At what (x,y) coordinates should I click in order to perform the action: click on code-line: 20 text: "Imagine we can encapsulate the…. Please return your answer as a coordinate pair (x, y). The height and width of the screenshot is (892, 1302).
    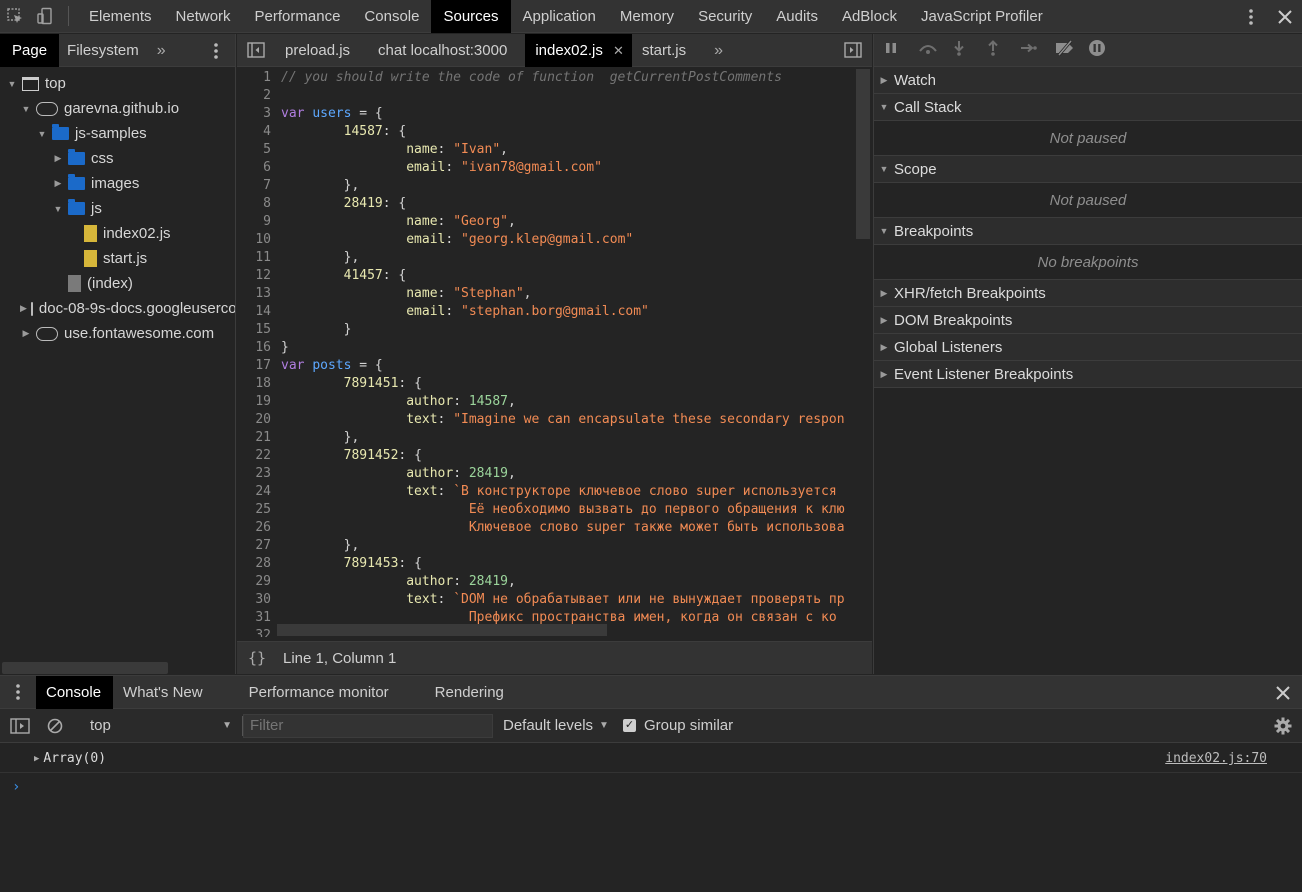
    Looking at the image, I should click on (547, 420).